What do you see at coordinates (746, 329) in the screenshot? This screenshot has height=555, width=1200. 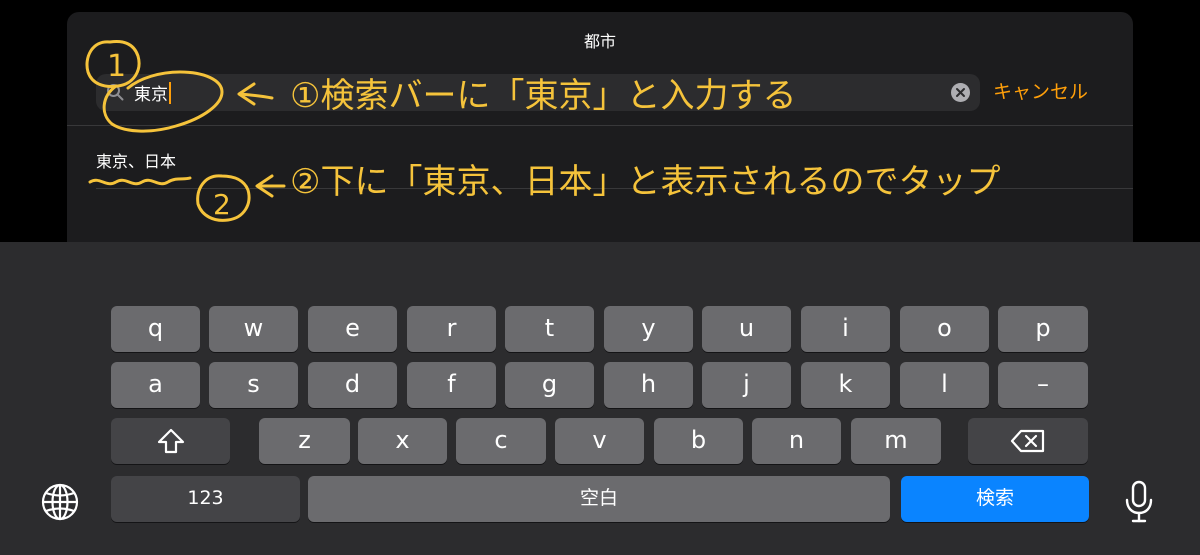 I see `key-u: u` at bounding box center [746, 329].